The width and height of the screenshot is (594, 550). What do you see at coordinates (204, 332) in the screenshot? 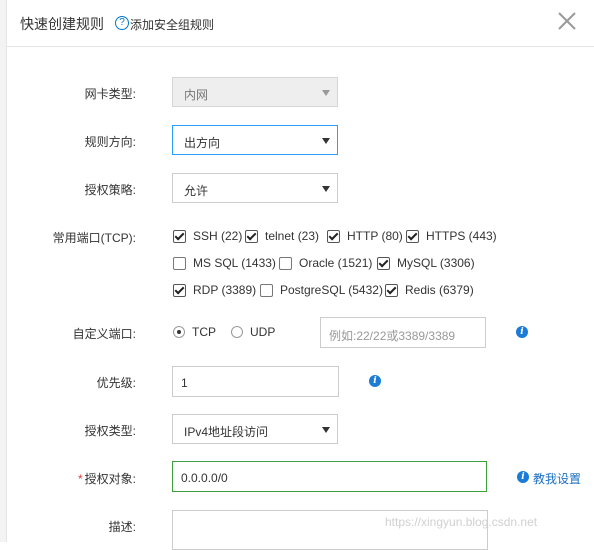
I see `protocol-label: TCP` at bounding box center [204, 332].